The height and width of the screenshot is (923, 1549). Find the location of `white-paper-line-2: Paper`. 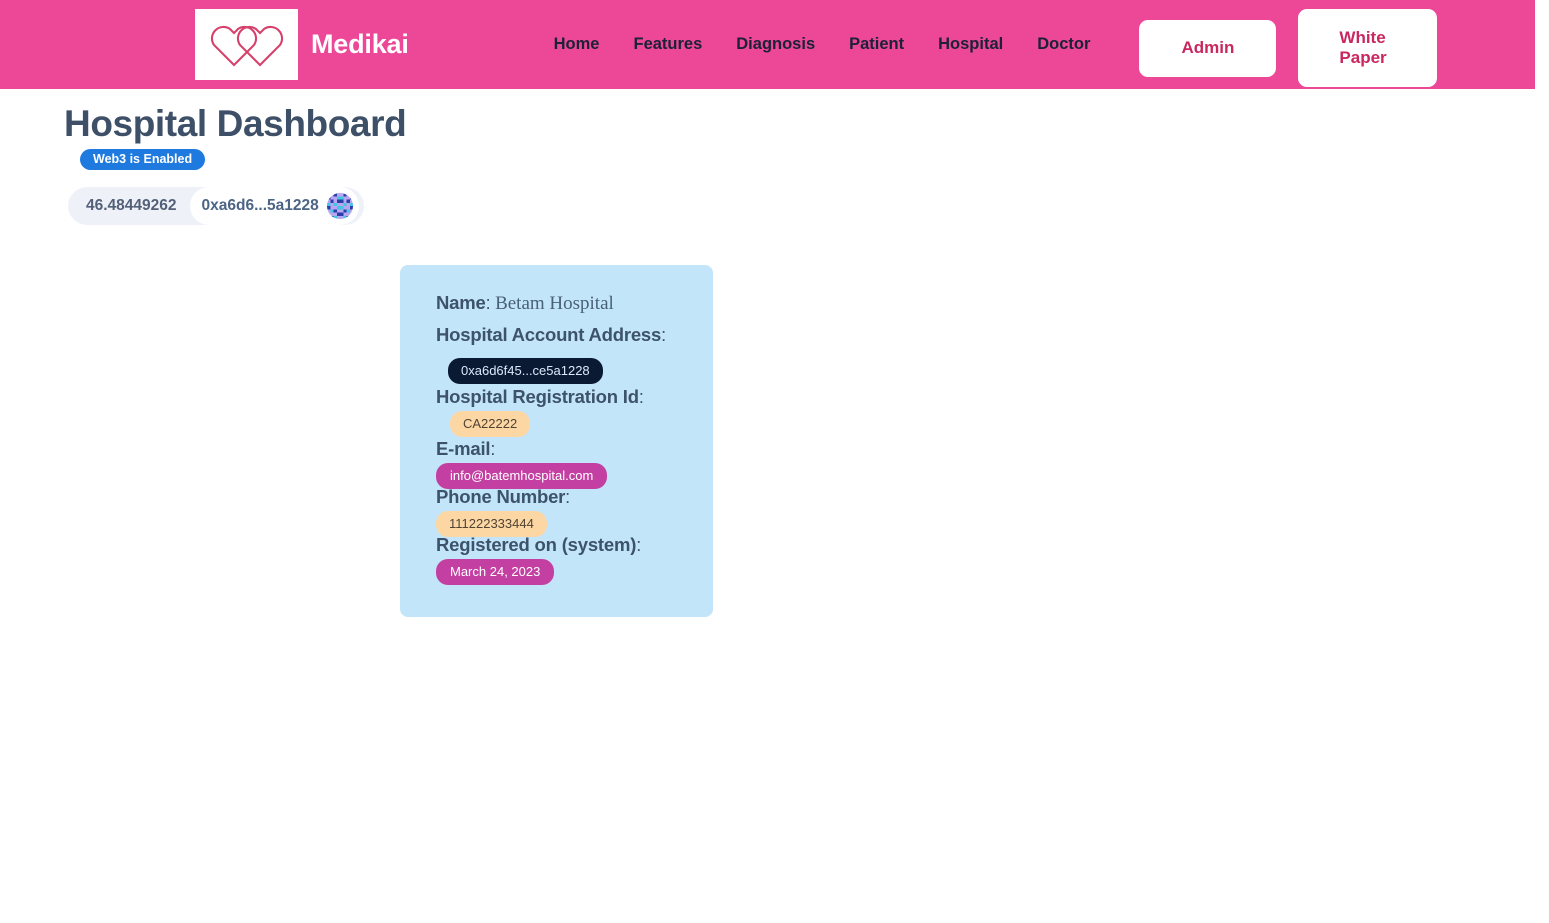

white-paper-line-2: Paper is located at coordinates (1363, 57).